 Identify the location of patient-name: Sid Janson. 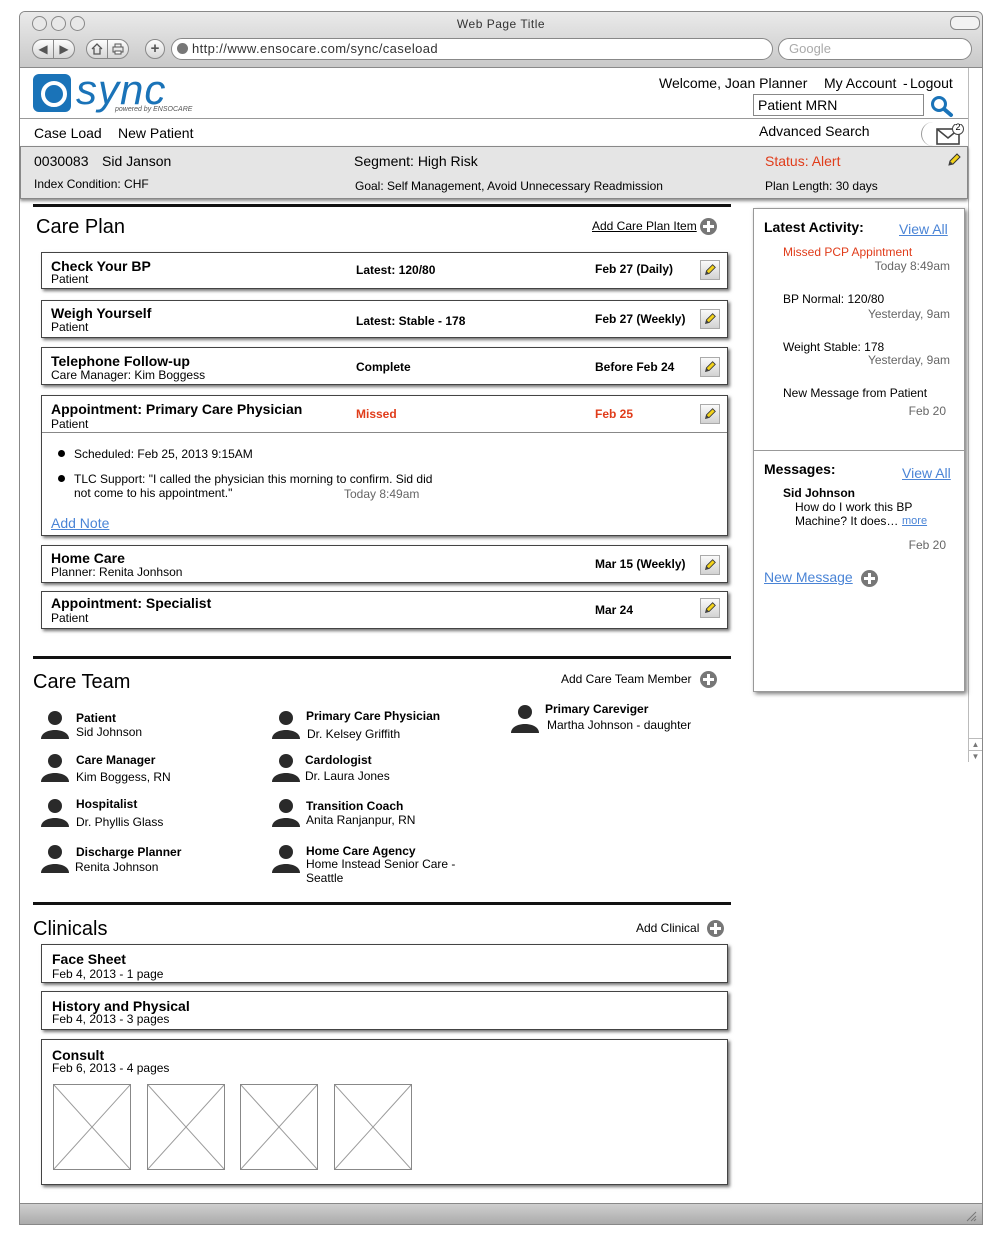
(137, 161).